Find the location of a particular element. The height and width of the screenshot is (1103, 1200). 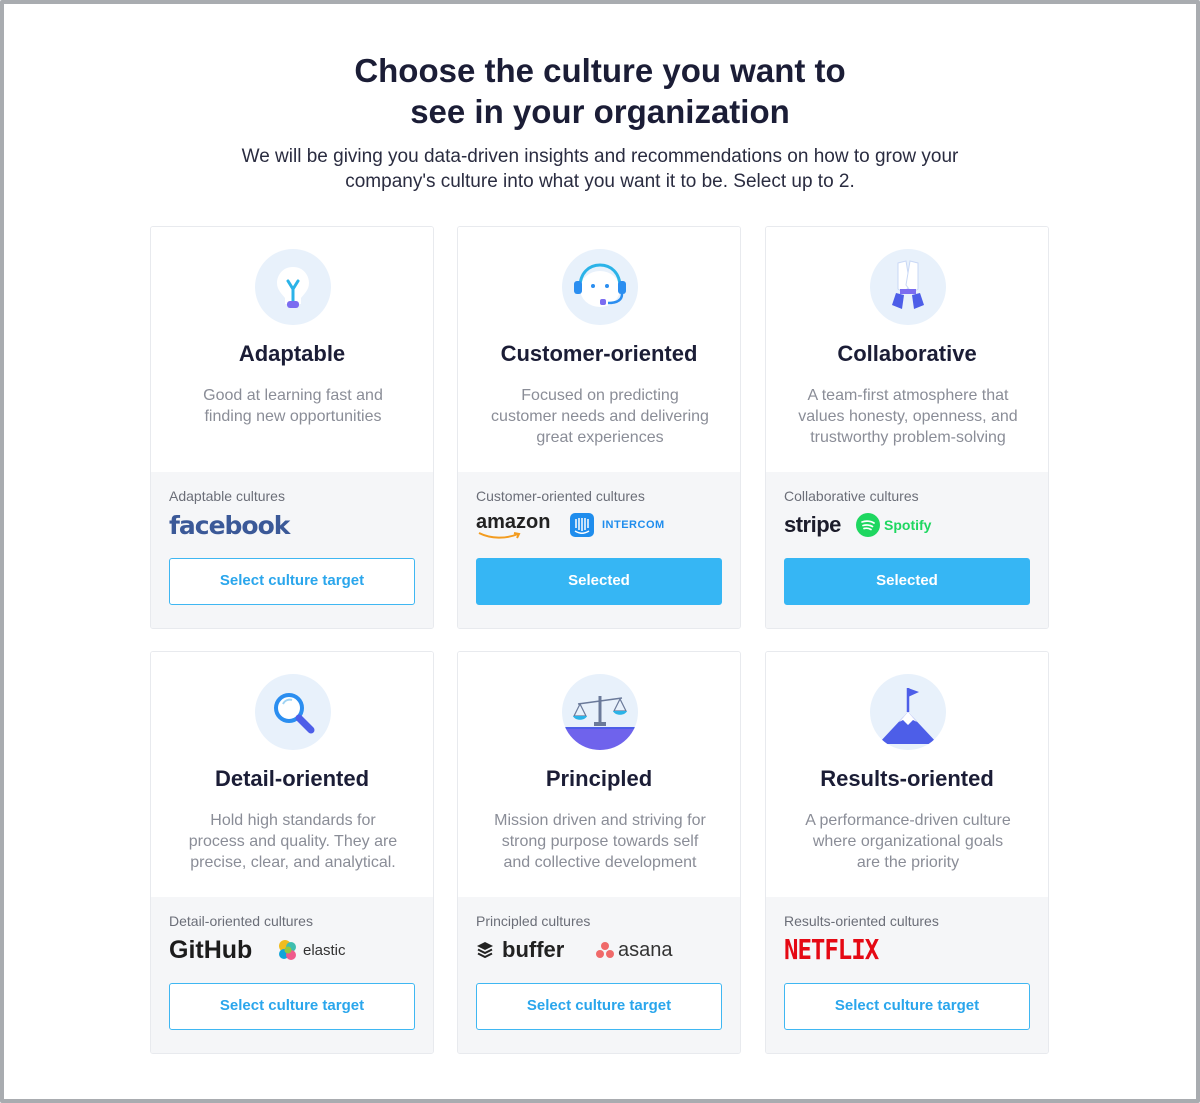

facebook-logo: facebook is located at coordinates (229, 525).